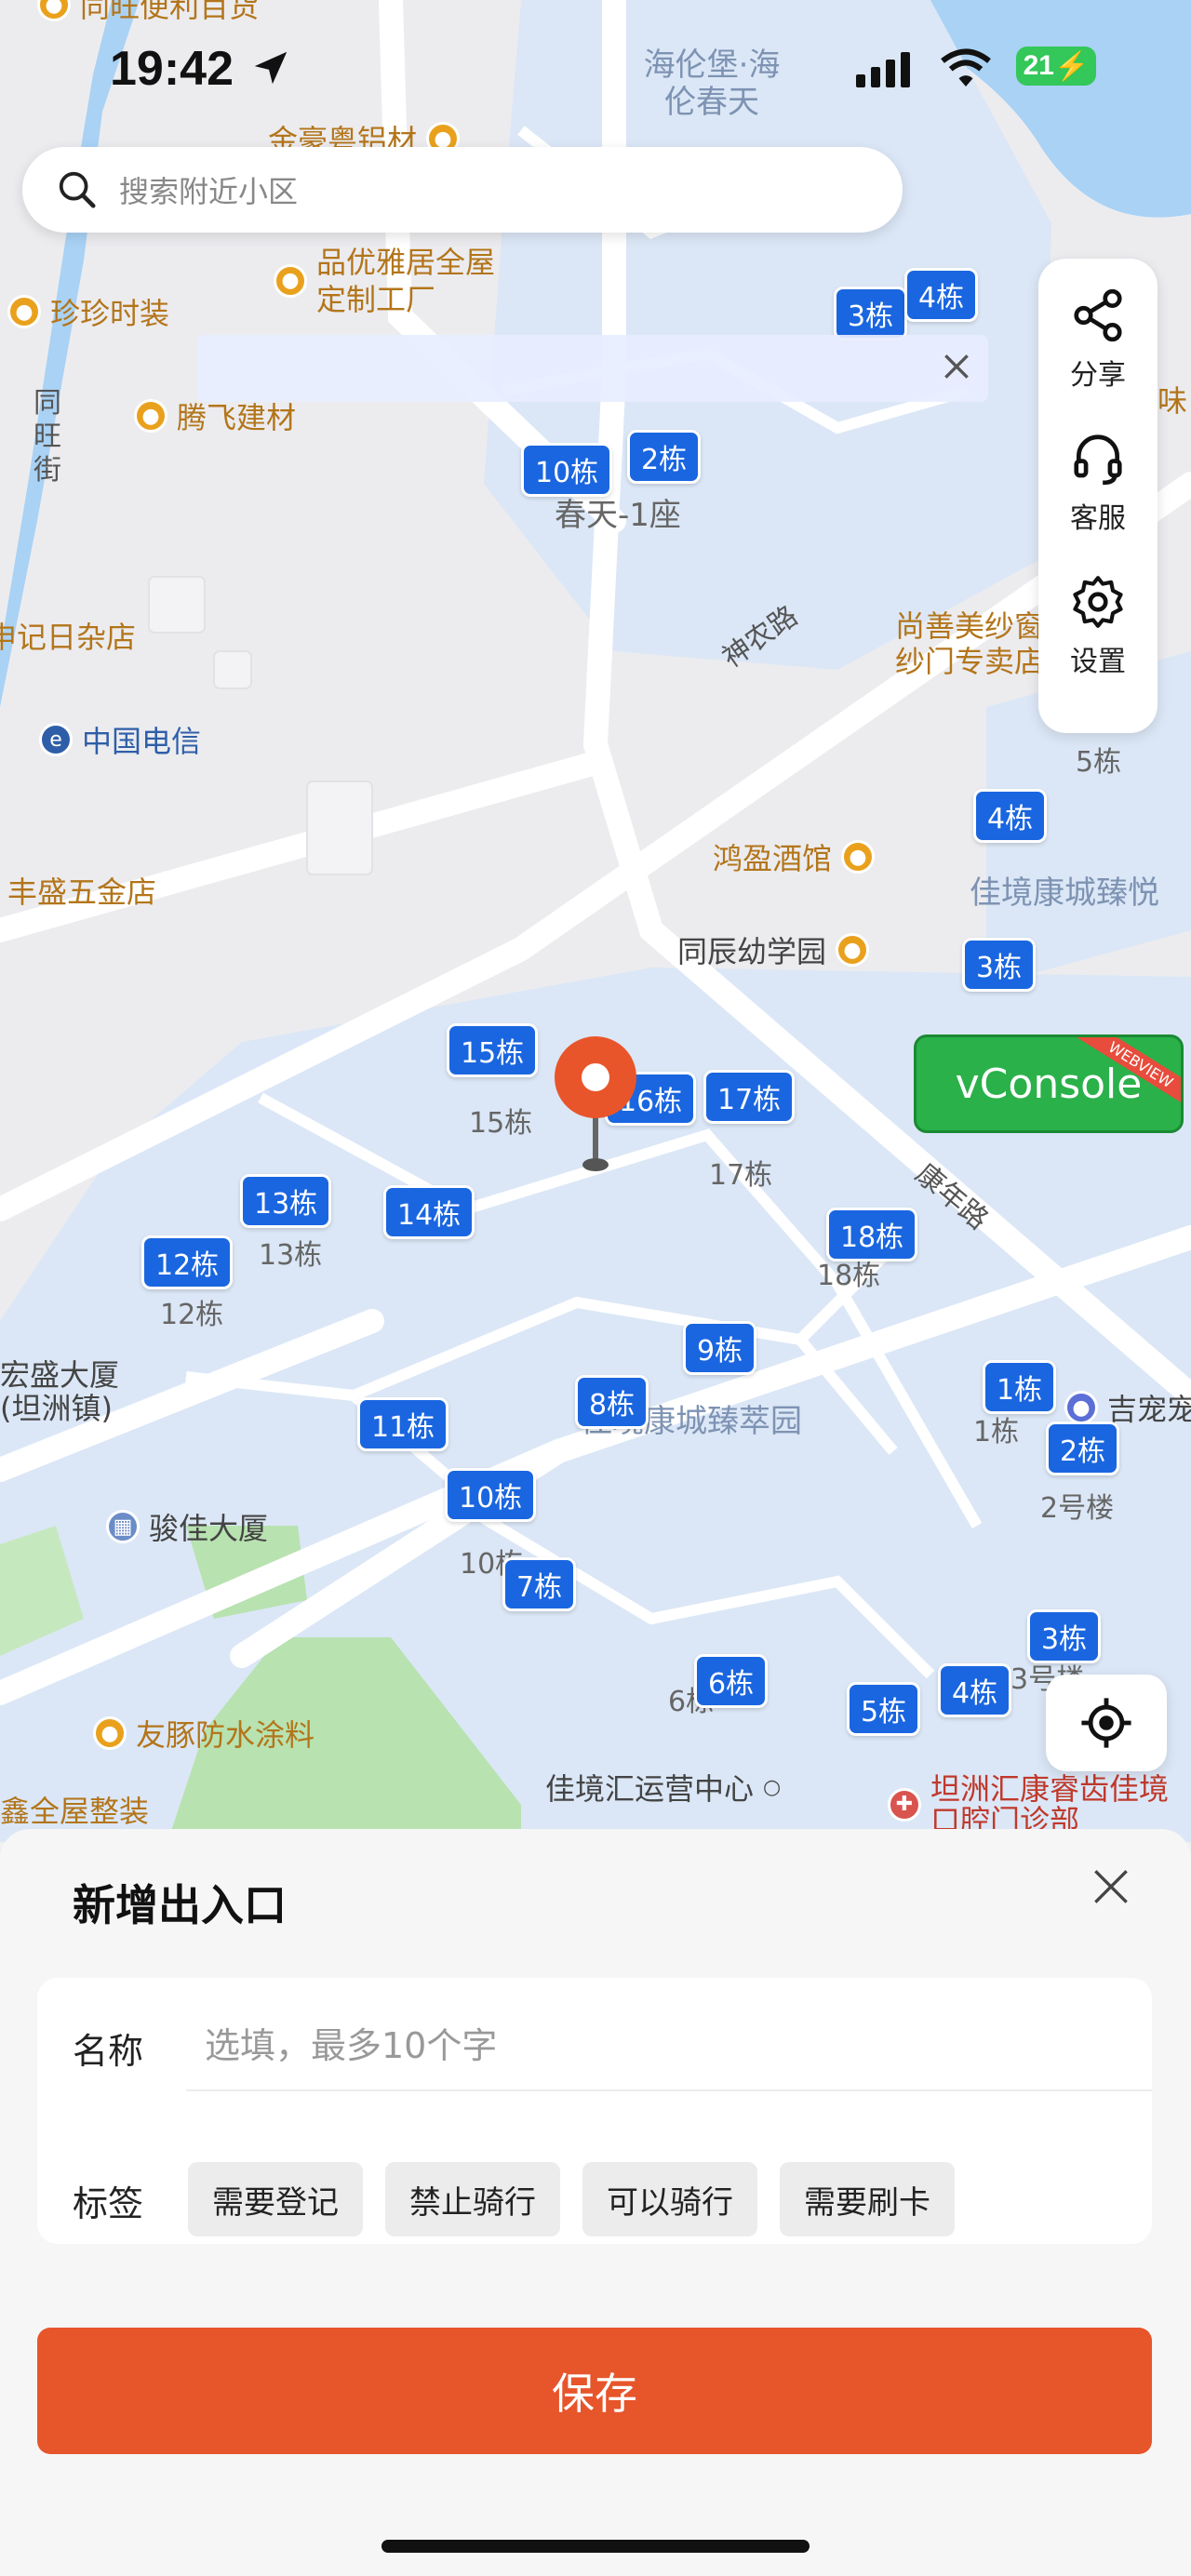 The width and height of the screenshot is (1191, 2576). I want to click on area-label: 佳境康城臻悦, so click(1064, 893).